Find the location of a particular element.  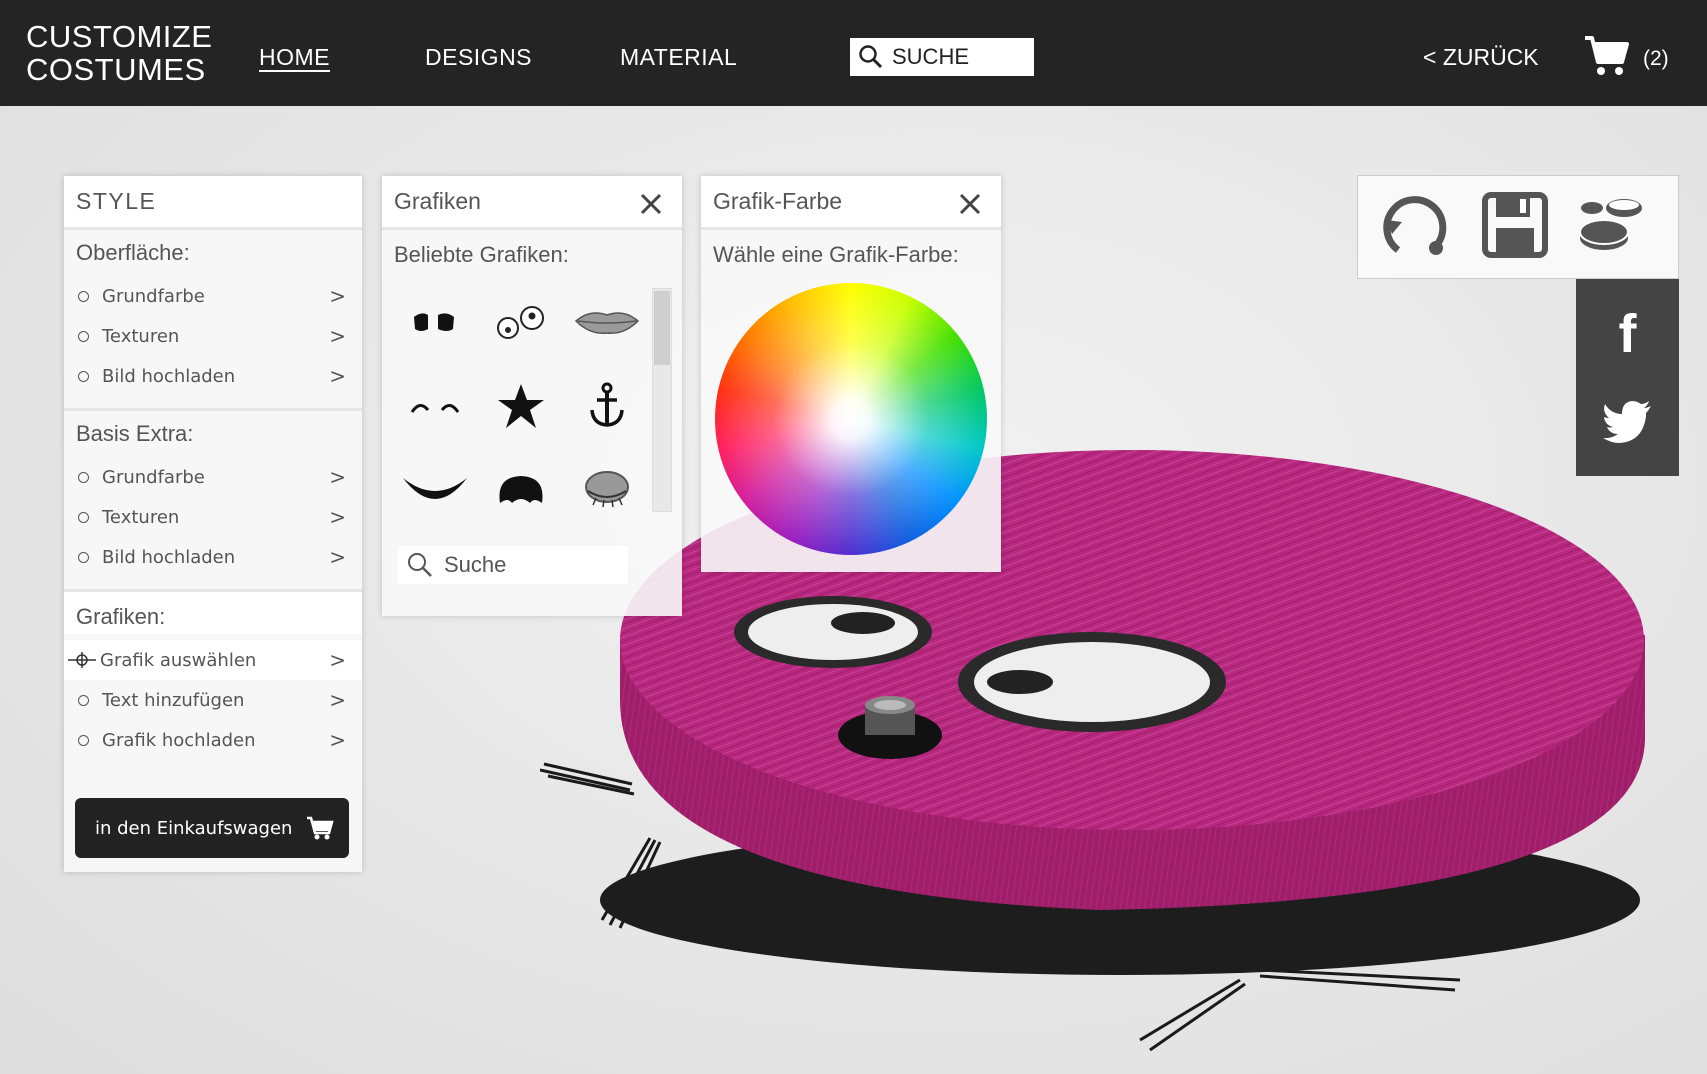

brand-line-2: COSTUMES is located at coordinates (116, 69).